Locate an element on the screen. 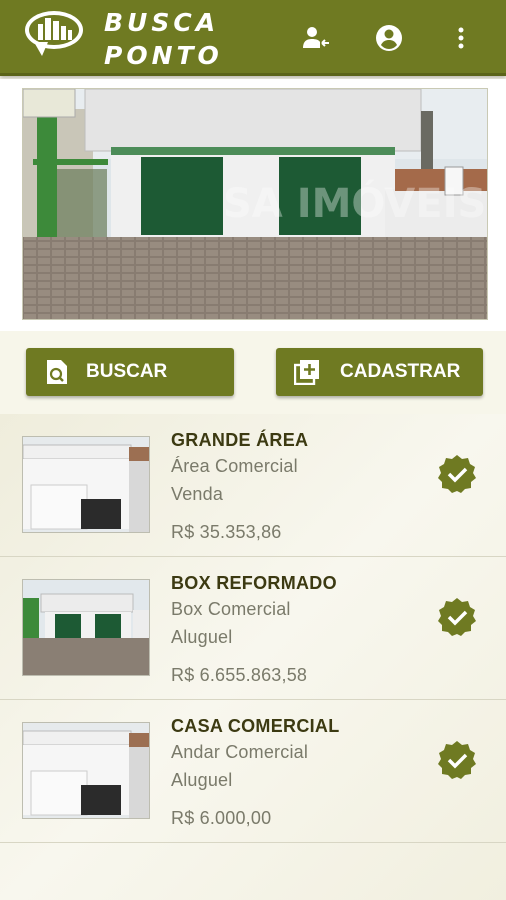 This screenshot has height=900, width=506. listing-title: GRANDE ÁREA is located at coordinates (240, 440).